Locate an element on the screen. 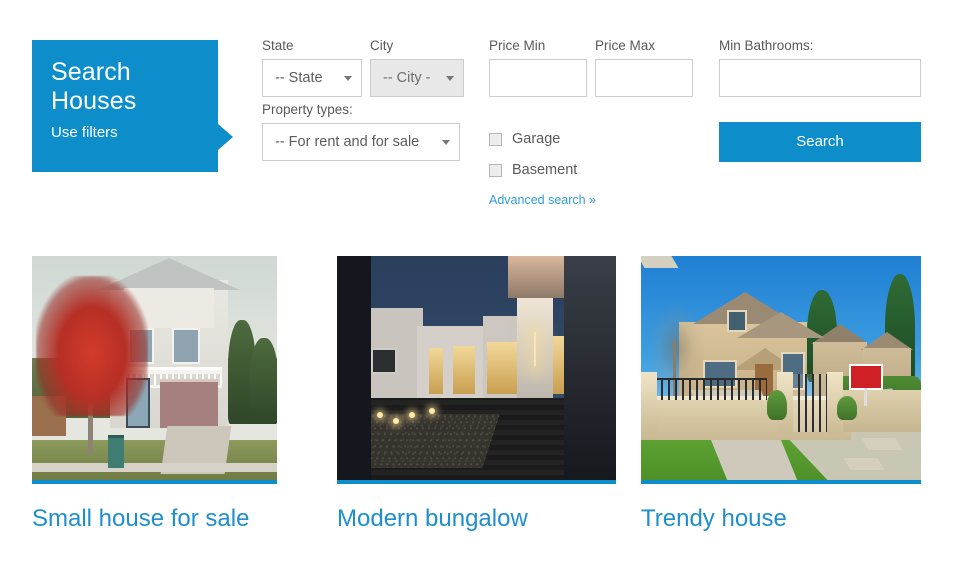  field-price-min: Price Min is located at coordinates (538, 67).